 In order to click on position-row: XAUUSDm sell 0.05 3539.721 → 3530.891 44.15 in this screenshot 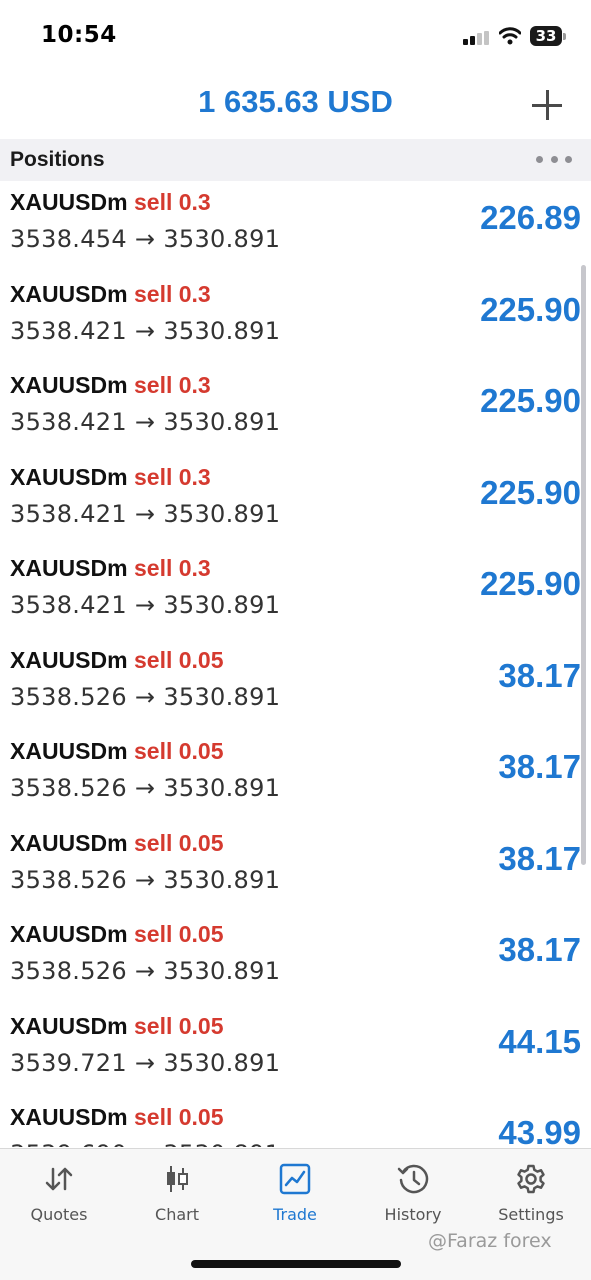, I will do `click(295, 1051)`.